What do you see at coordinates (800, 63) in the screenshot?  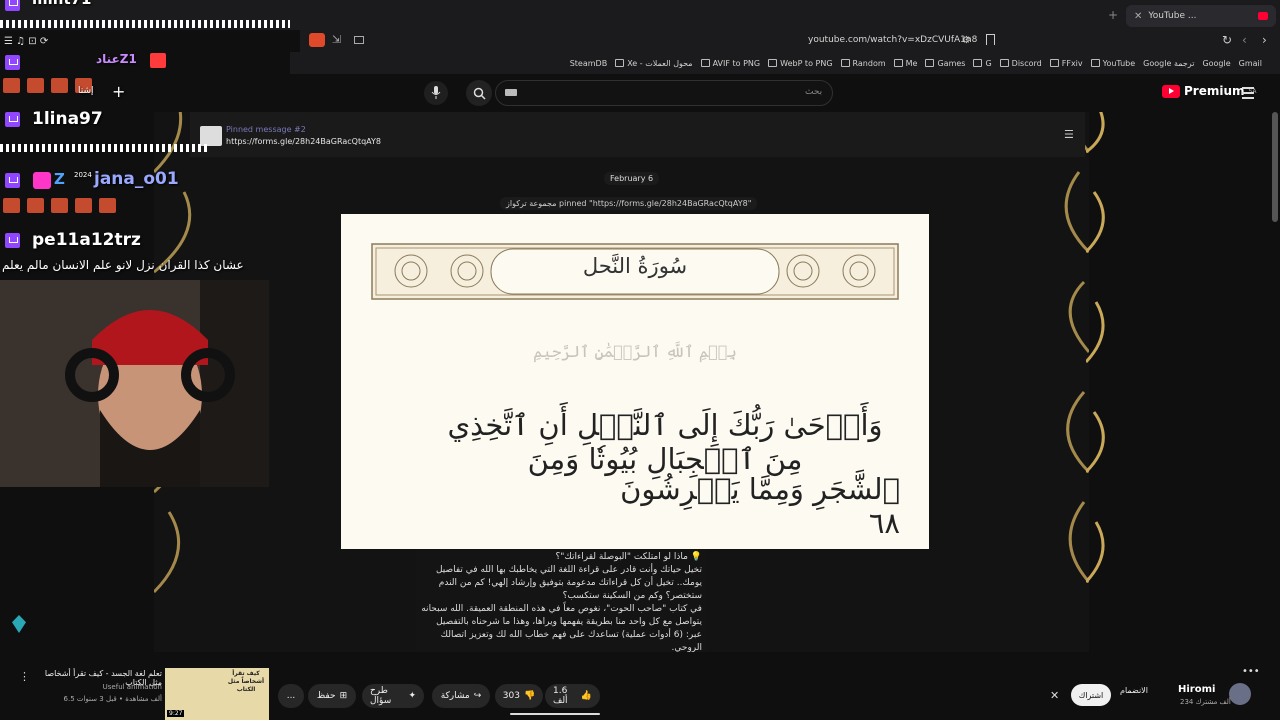 I see `bookmark-webp: WebP to PNG` at bounding box center [800, 63].